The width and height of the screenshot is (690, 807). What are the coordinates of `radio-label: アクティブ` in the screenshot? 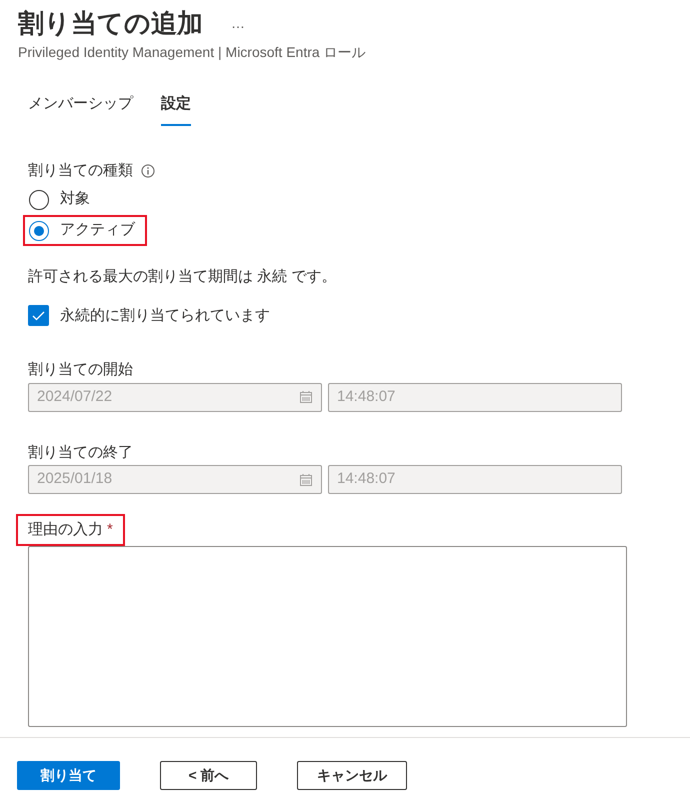 It's located at (98, 230).